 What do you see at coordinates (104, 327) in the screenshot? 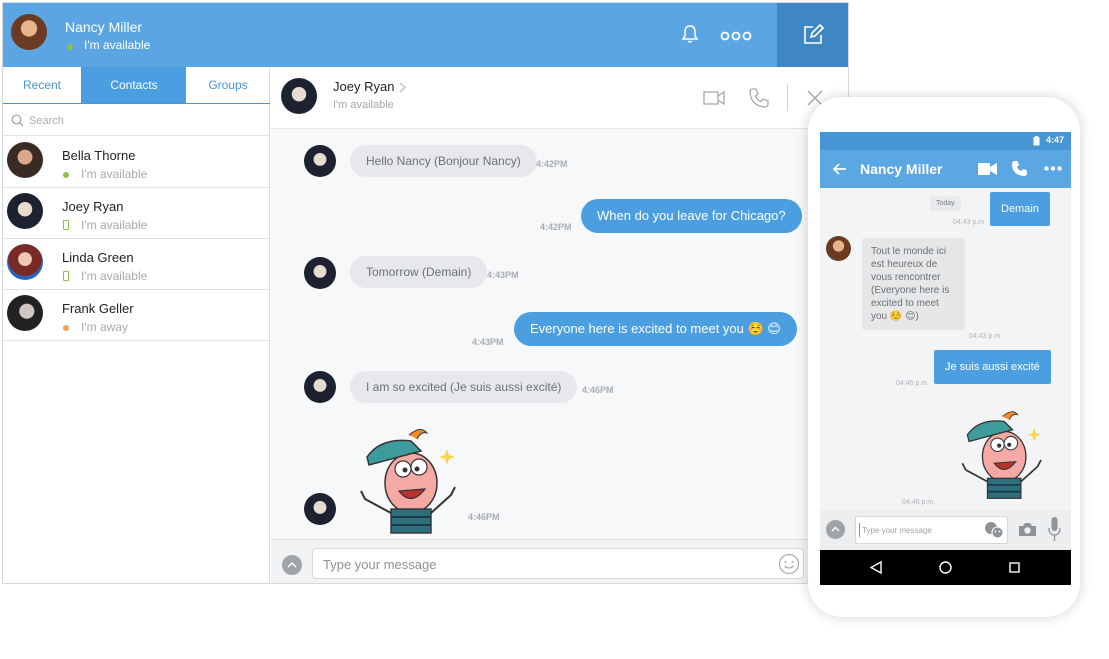
I see `contact-status: I'm away` at bounding box center [104, 327].